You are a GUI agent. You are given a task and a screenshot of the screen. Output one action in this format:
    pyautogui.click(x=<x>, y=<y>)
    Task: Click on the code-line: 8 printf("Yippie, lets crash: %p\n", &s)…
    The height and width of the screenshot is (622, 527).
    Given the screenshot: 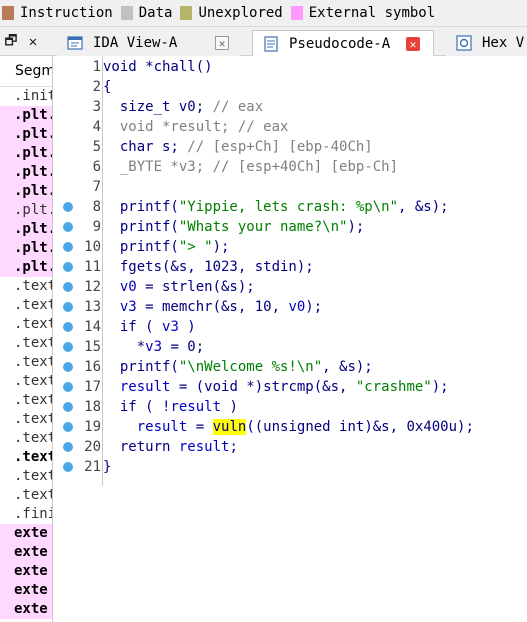 What is the action you would take?
    pyautogui.click(x=290, y=207)
    